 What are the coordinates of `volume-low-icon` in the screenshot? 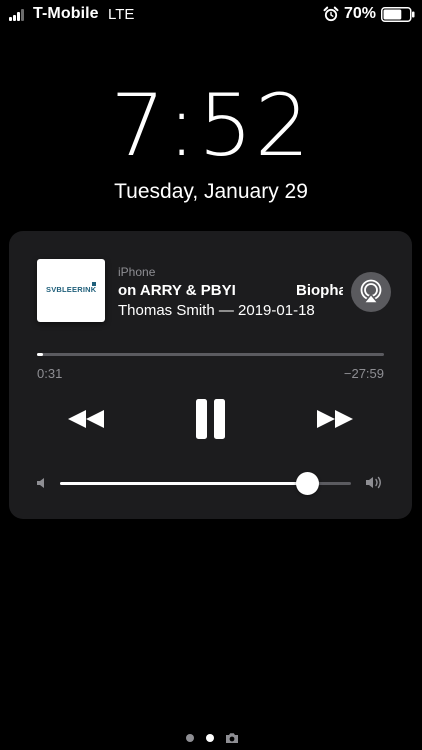 It's located at (40, 483).